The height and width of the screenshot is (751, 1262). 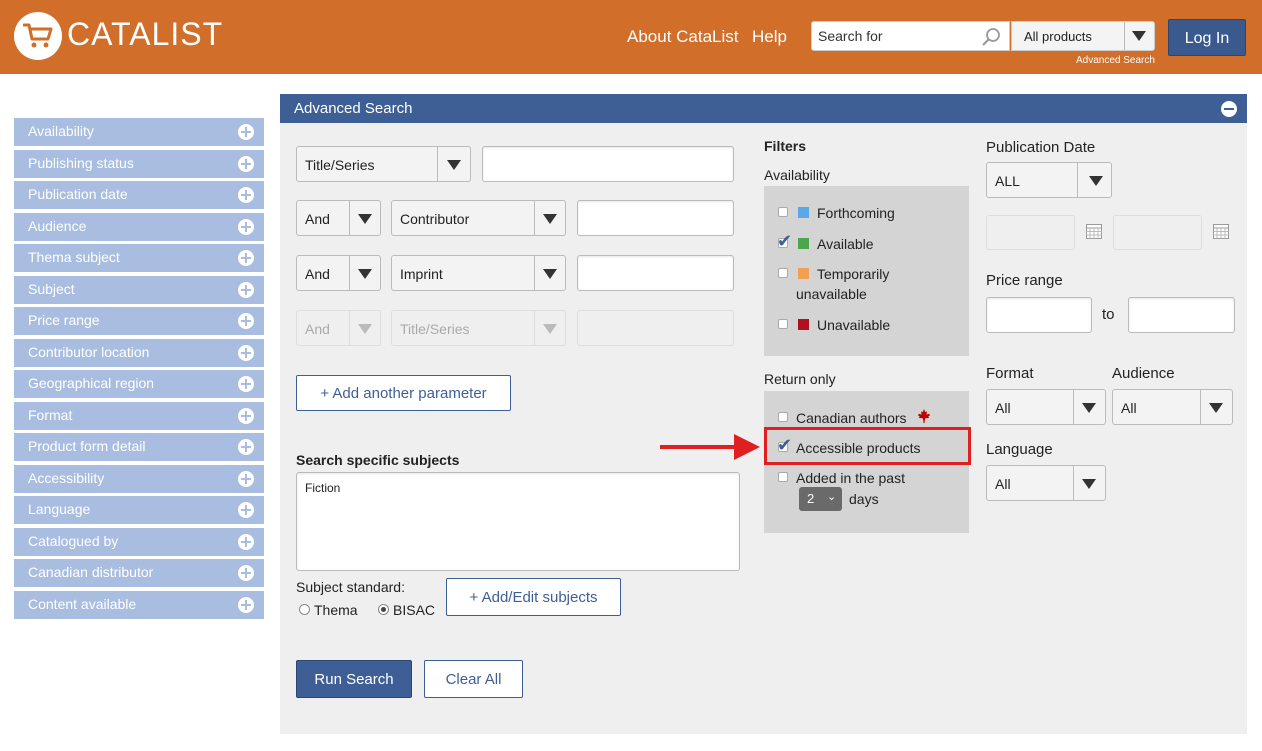 What do you see at coordinates (803, 273) in the screenshot?
I see `temporarily-unavailable-color-swatch` at bounding box center [803, 273].